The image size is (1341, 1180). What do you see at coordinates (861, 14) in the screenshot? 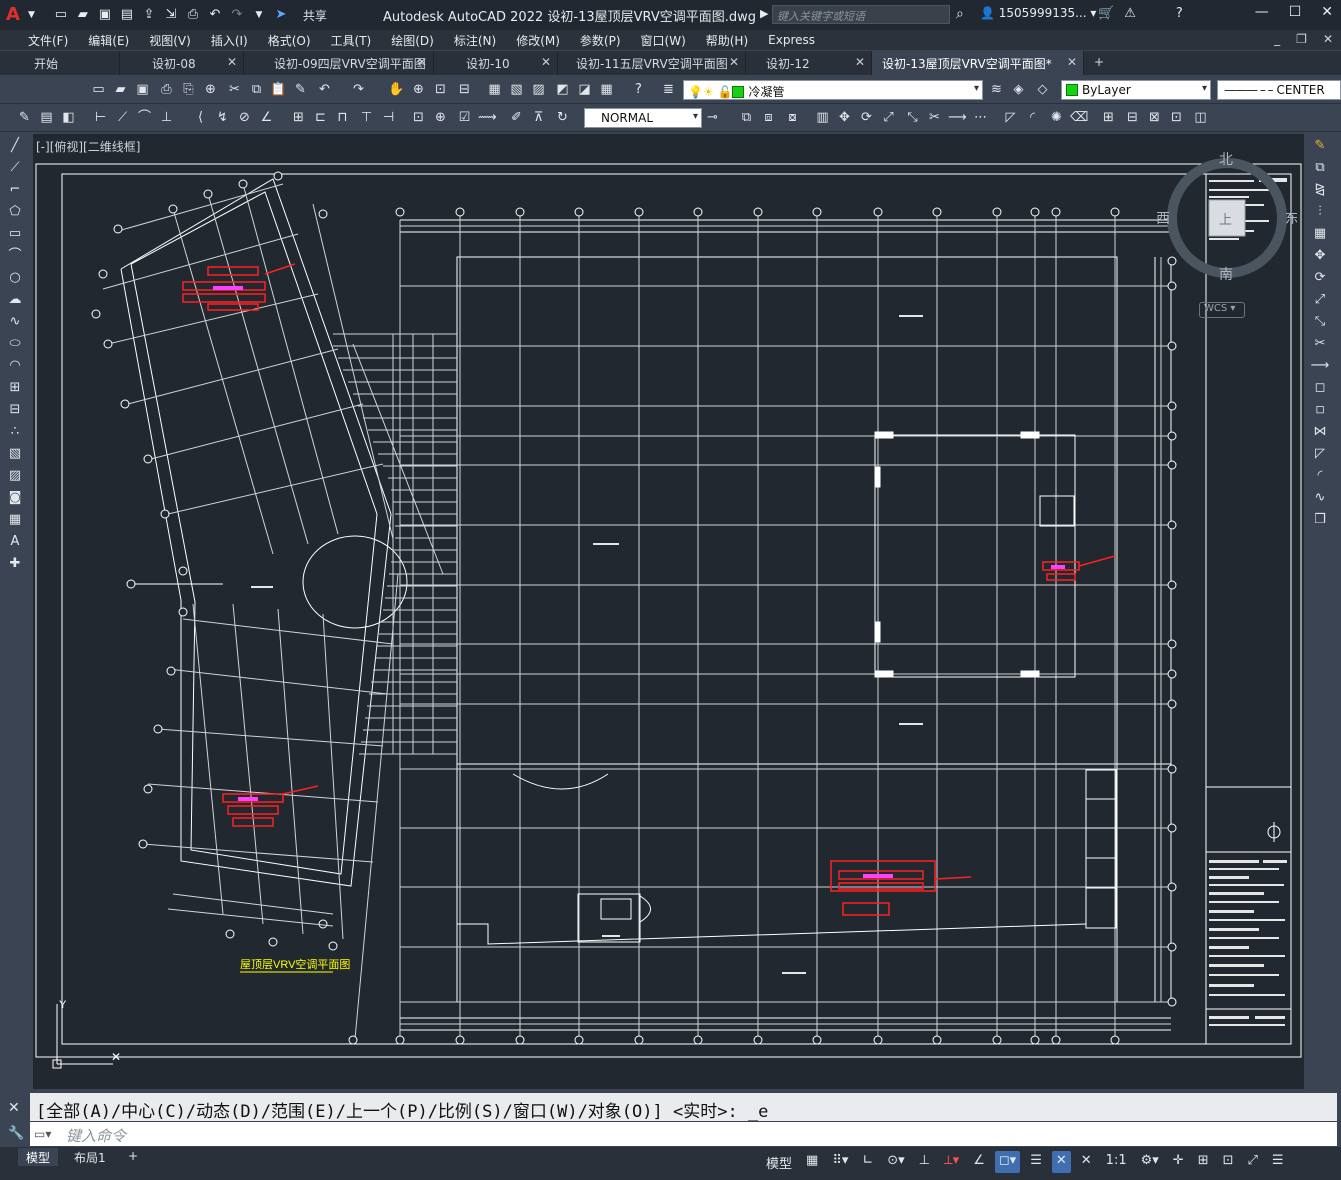
I see `search-input: 键入关键字或短语` at bounding box center [861, 14].